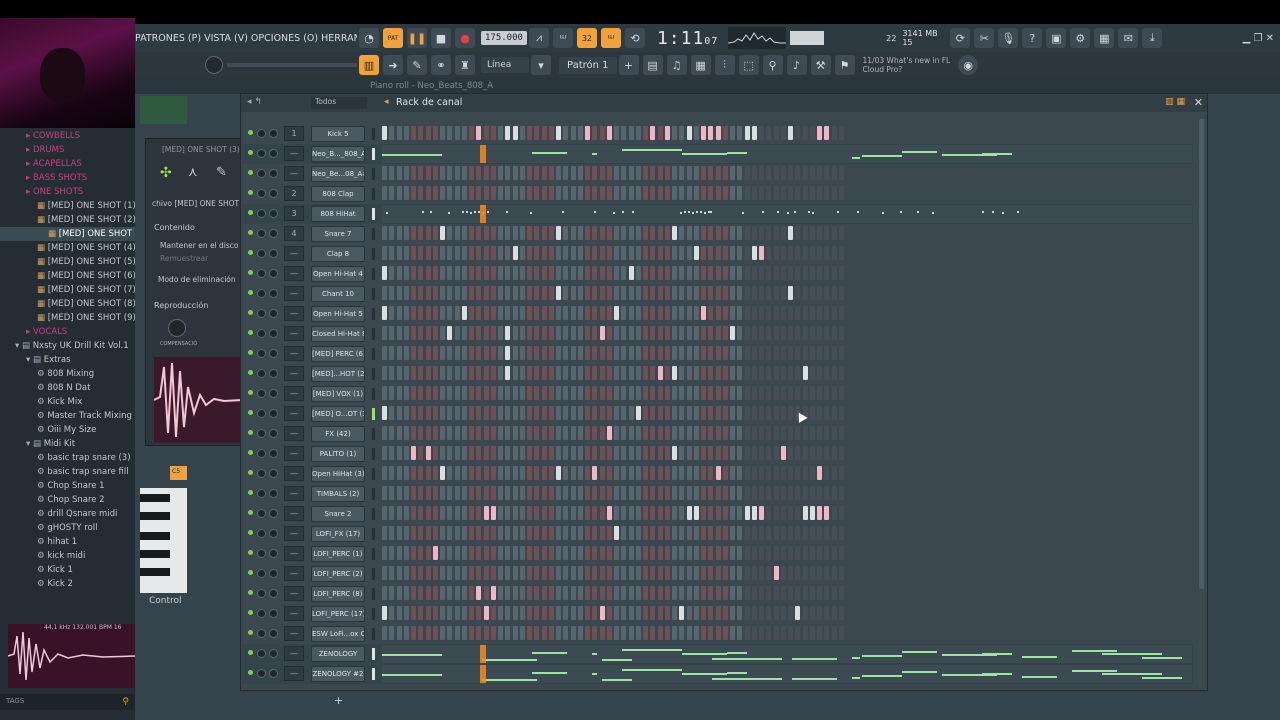  What do you see at coordinates (417, 38) in the screenshot?
I see `pause-button: ❚❚` at bounding box center [417, 38].